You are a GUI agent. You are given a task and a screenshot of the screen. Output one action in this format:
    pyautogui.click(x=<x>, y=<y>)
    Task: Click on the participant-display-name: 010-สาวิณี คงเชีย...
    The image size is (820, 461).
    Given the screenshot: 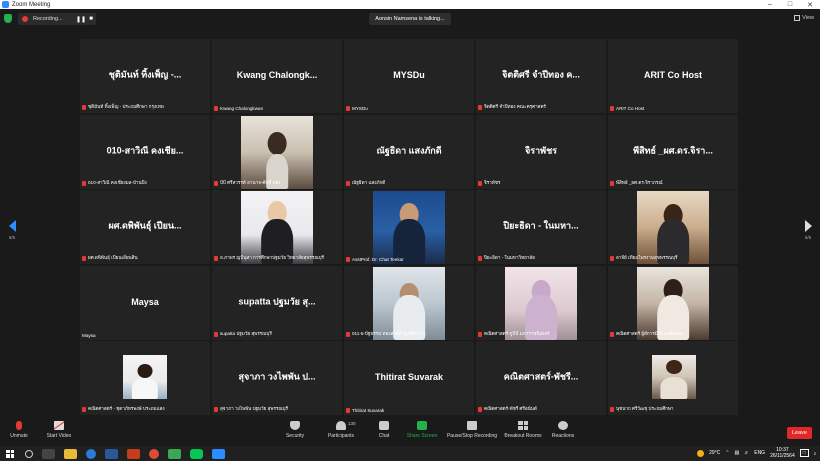 What is the action you would take?
    pyautogui.click(x=145, y=150)
    